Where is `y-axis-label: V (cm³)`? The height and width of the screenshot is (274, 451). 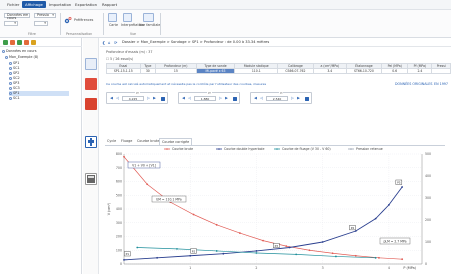 y-axis-label: V (cm³) is located at coordinates (109, 208).